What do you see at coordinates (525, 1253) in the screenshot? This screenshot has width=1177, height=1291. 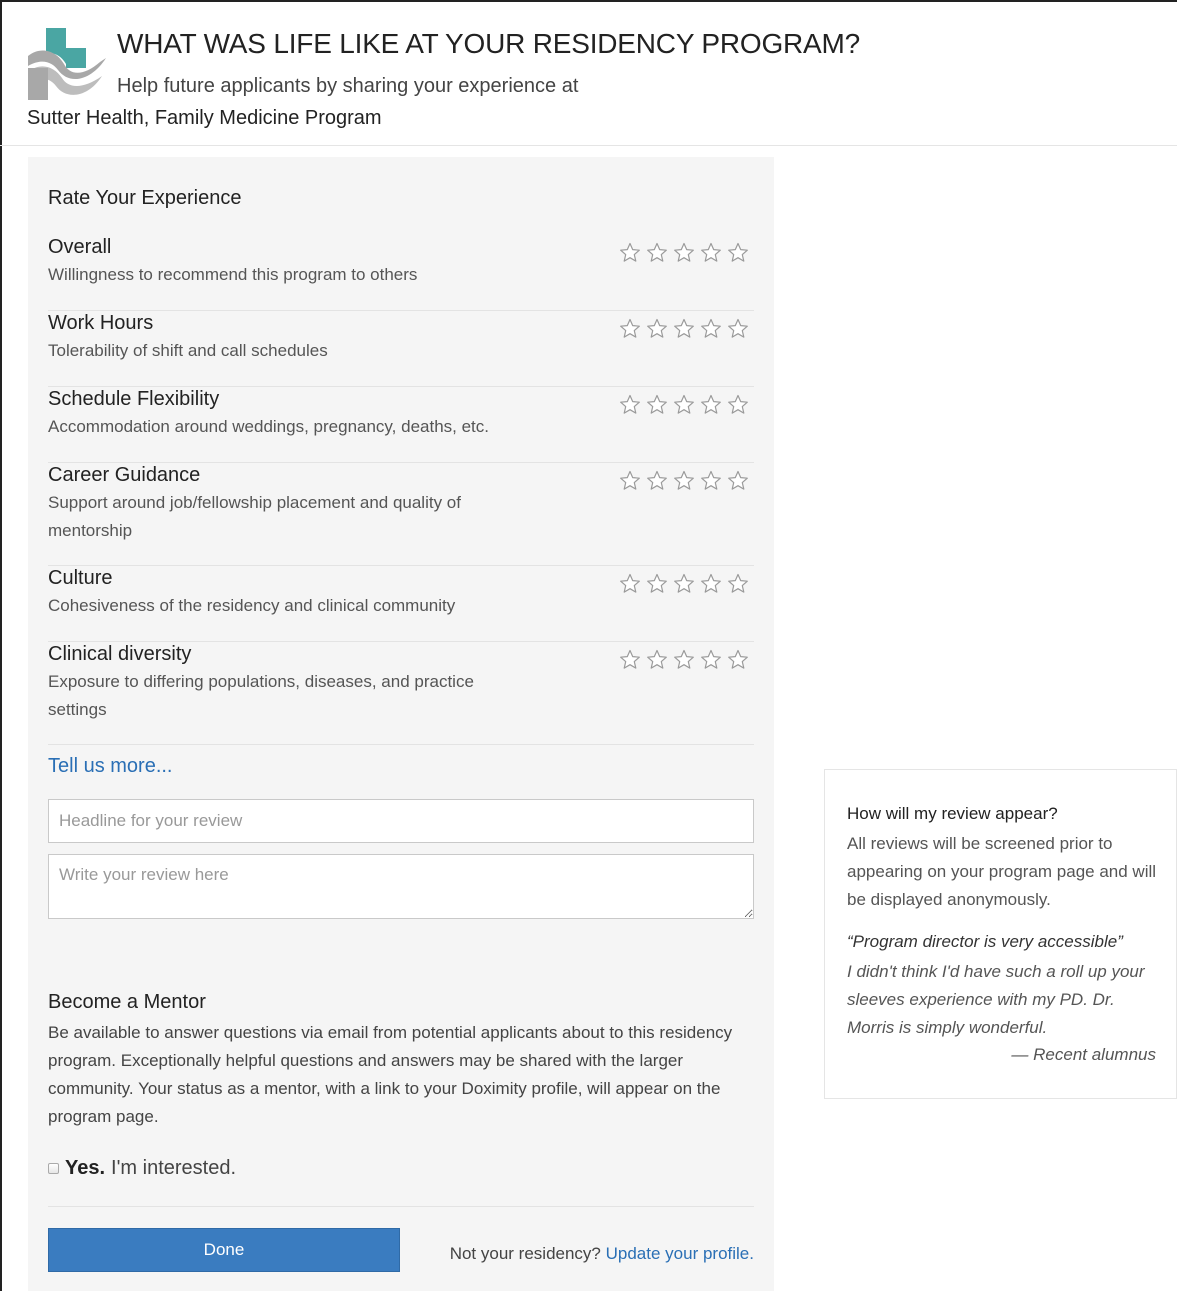 I see `not-your-residency-text: Not your residency?` at bounding box center [525, 1253].